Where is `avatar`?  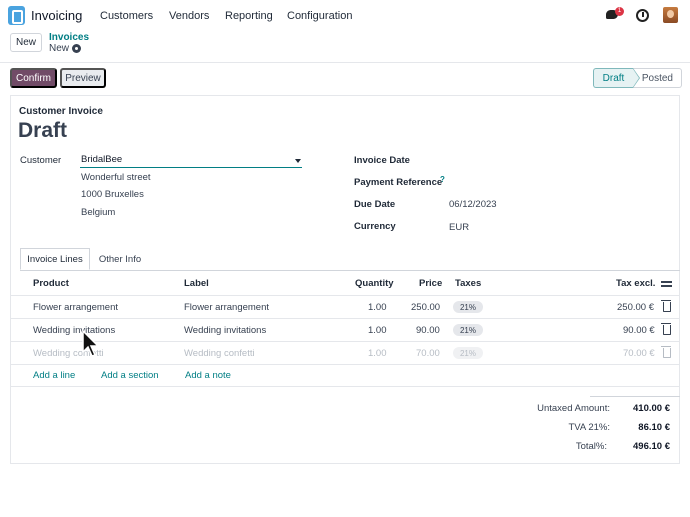
avatar is located at coordinates (670, 15).